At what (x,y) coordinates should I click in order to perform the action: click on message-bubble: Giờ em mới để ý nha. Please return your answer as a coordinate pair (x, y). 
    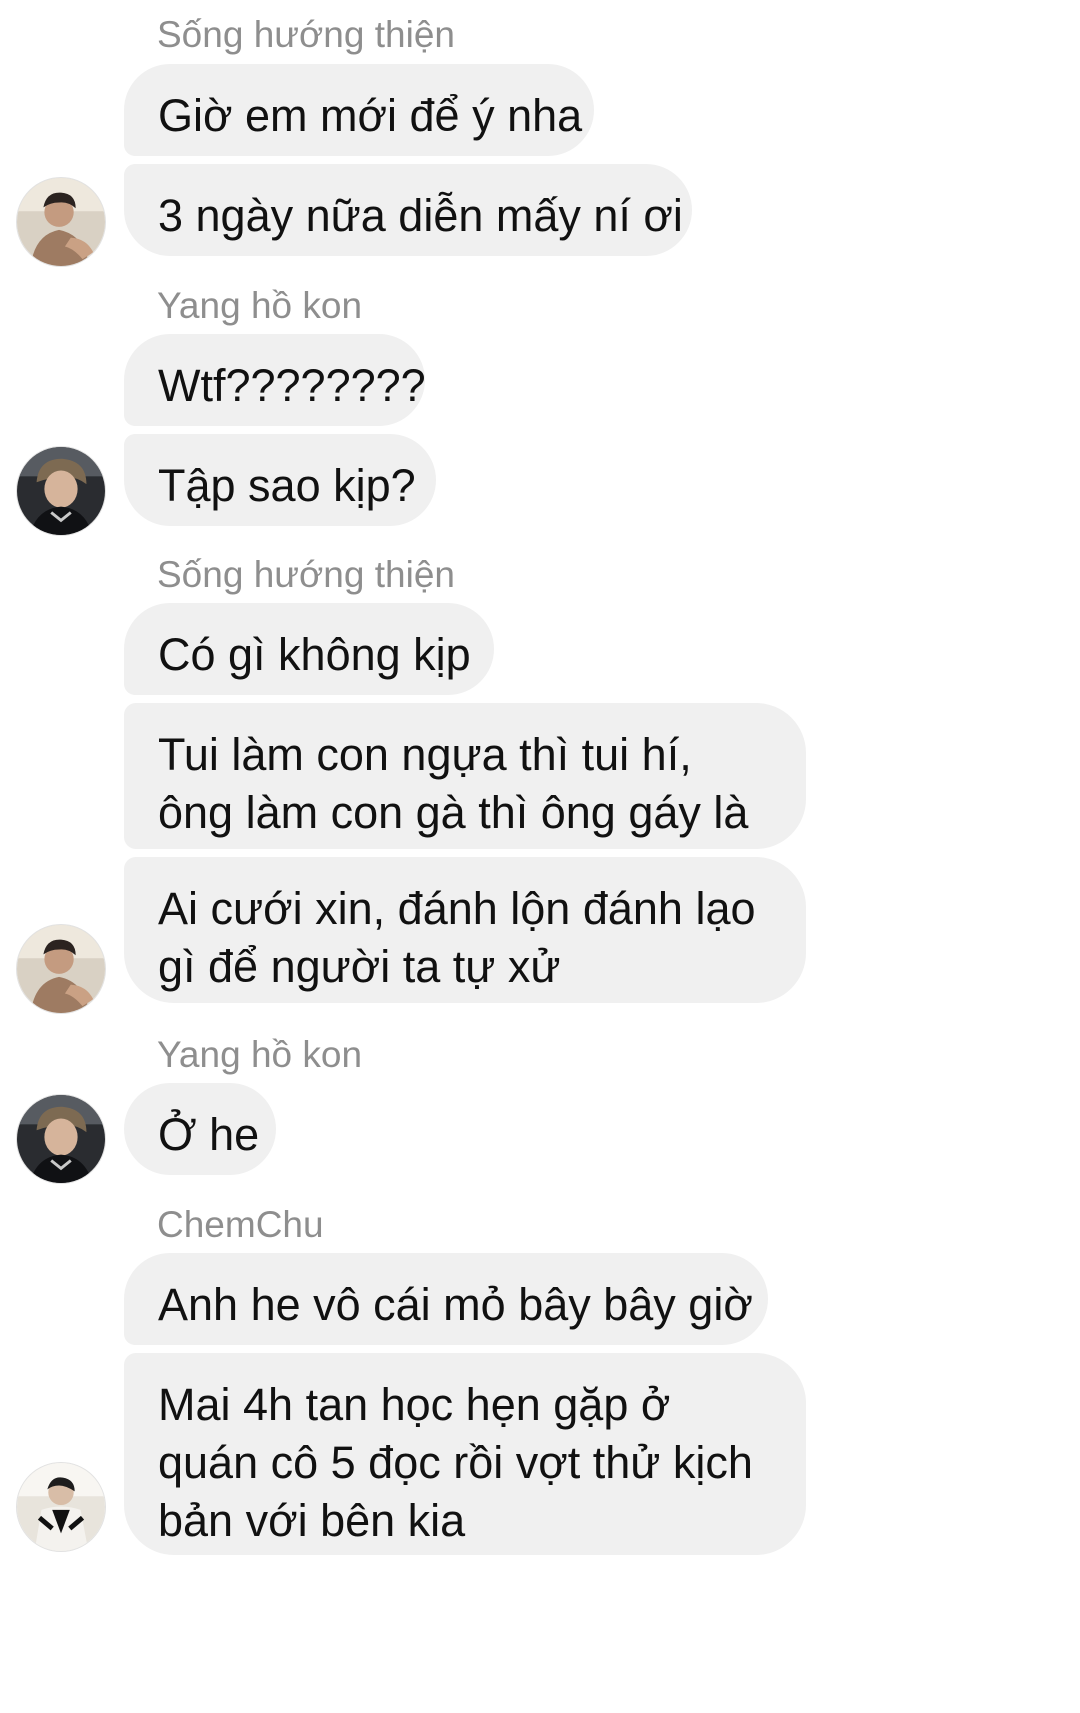
    Looking at the image, I should click on (359, 110).